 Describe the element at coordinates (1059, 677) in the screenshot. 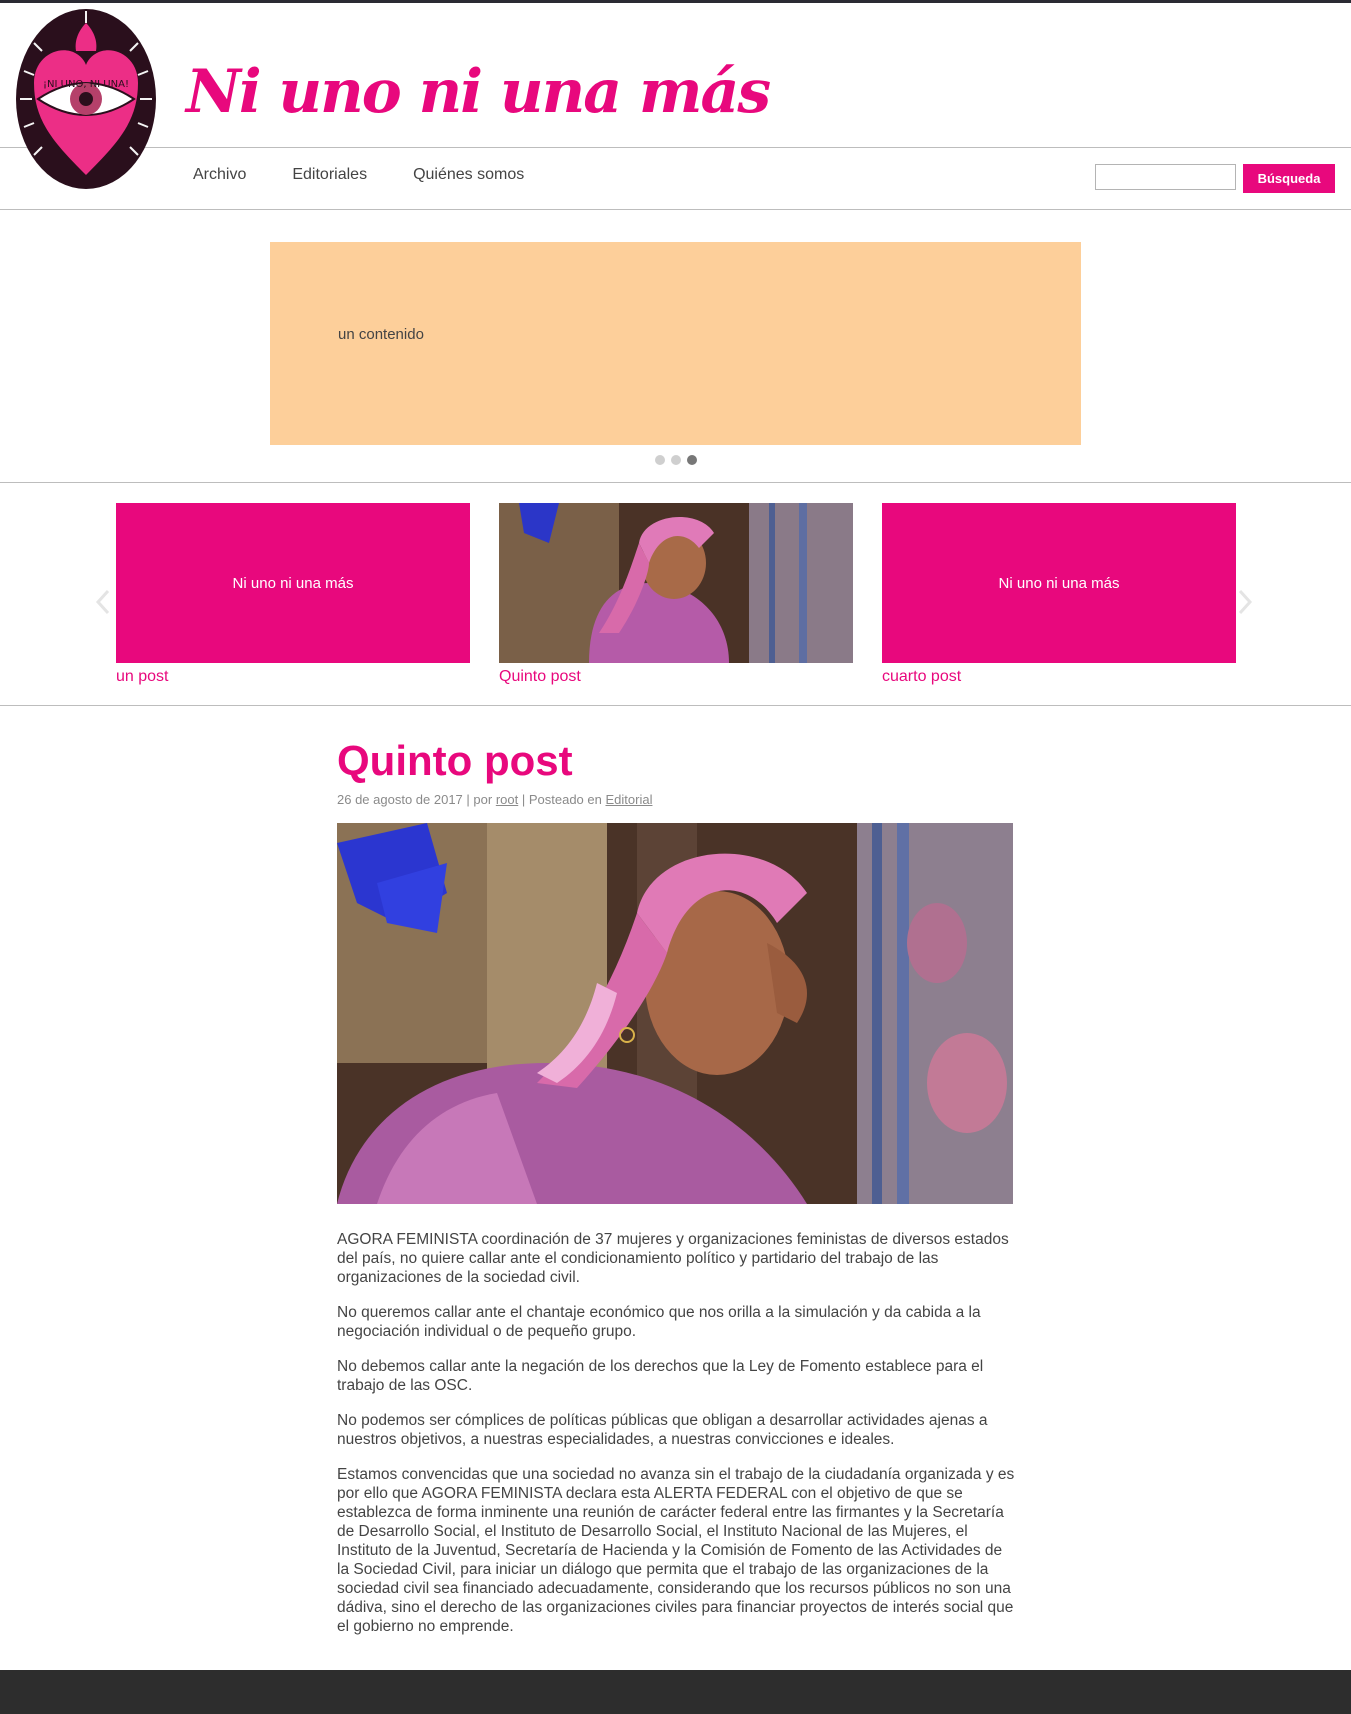

I see `card-title: cuarto post` at that location.